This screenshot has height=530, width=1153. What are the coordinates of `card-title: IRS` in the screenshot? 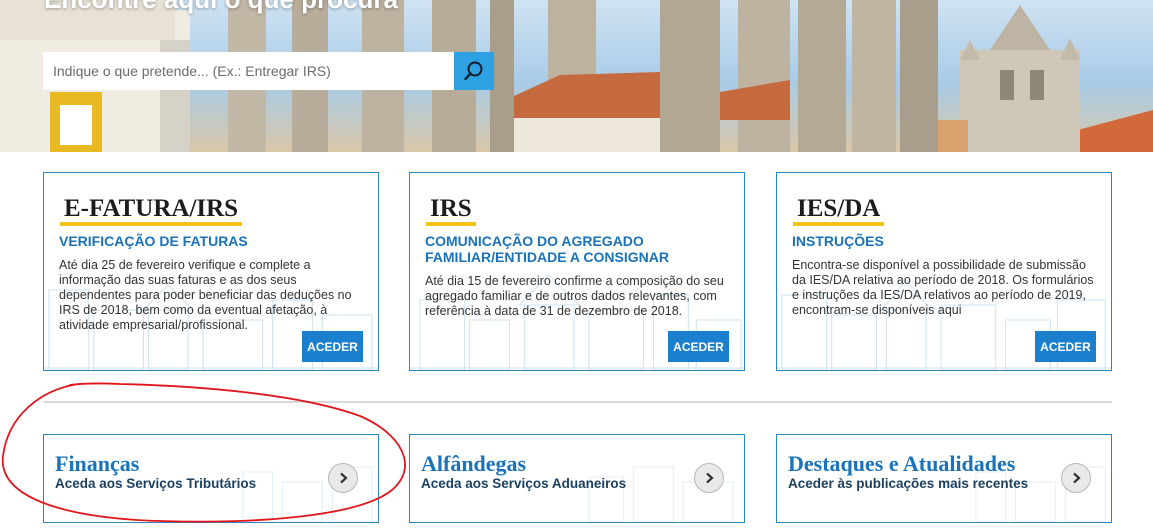 It's located at (451, 210).